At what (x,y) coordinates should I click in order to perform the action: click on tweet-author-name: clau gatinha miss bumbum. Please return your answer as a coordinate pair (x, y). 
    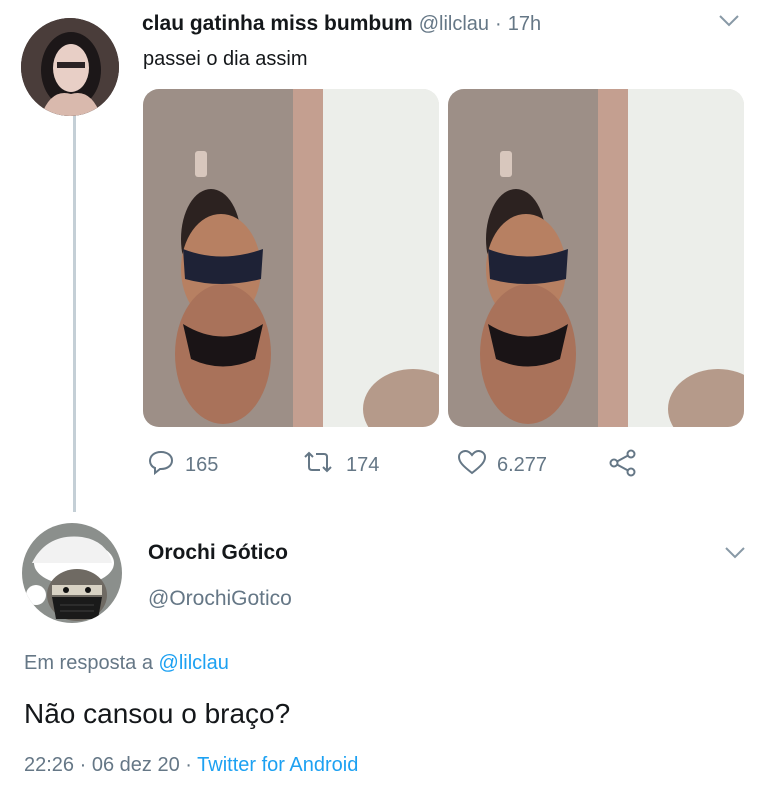
    Looking at the image, I should click on (277, 24).